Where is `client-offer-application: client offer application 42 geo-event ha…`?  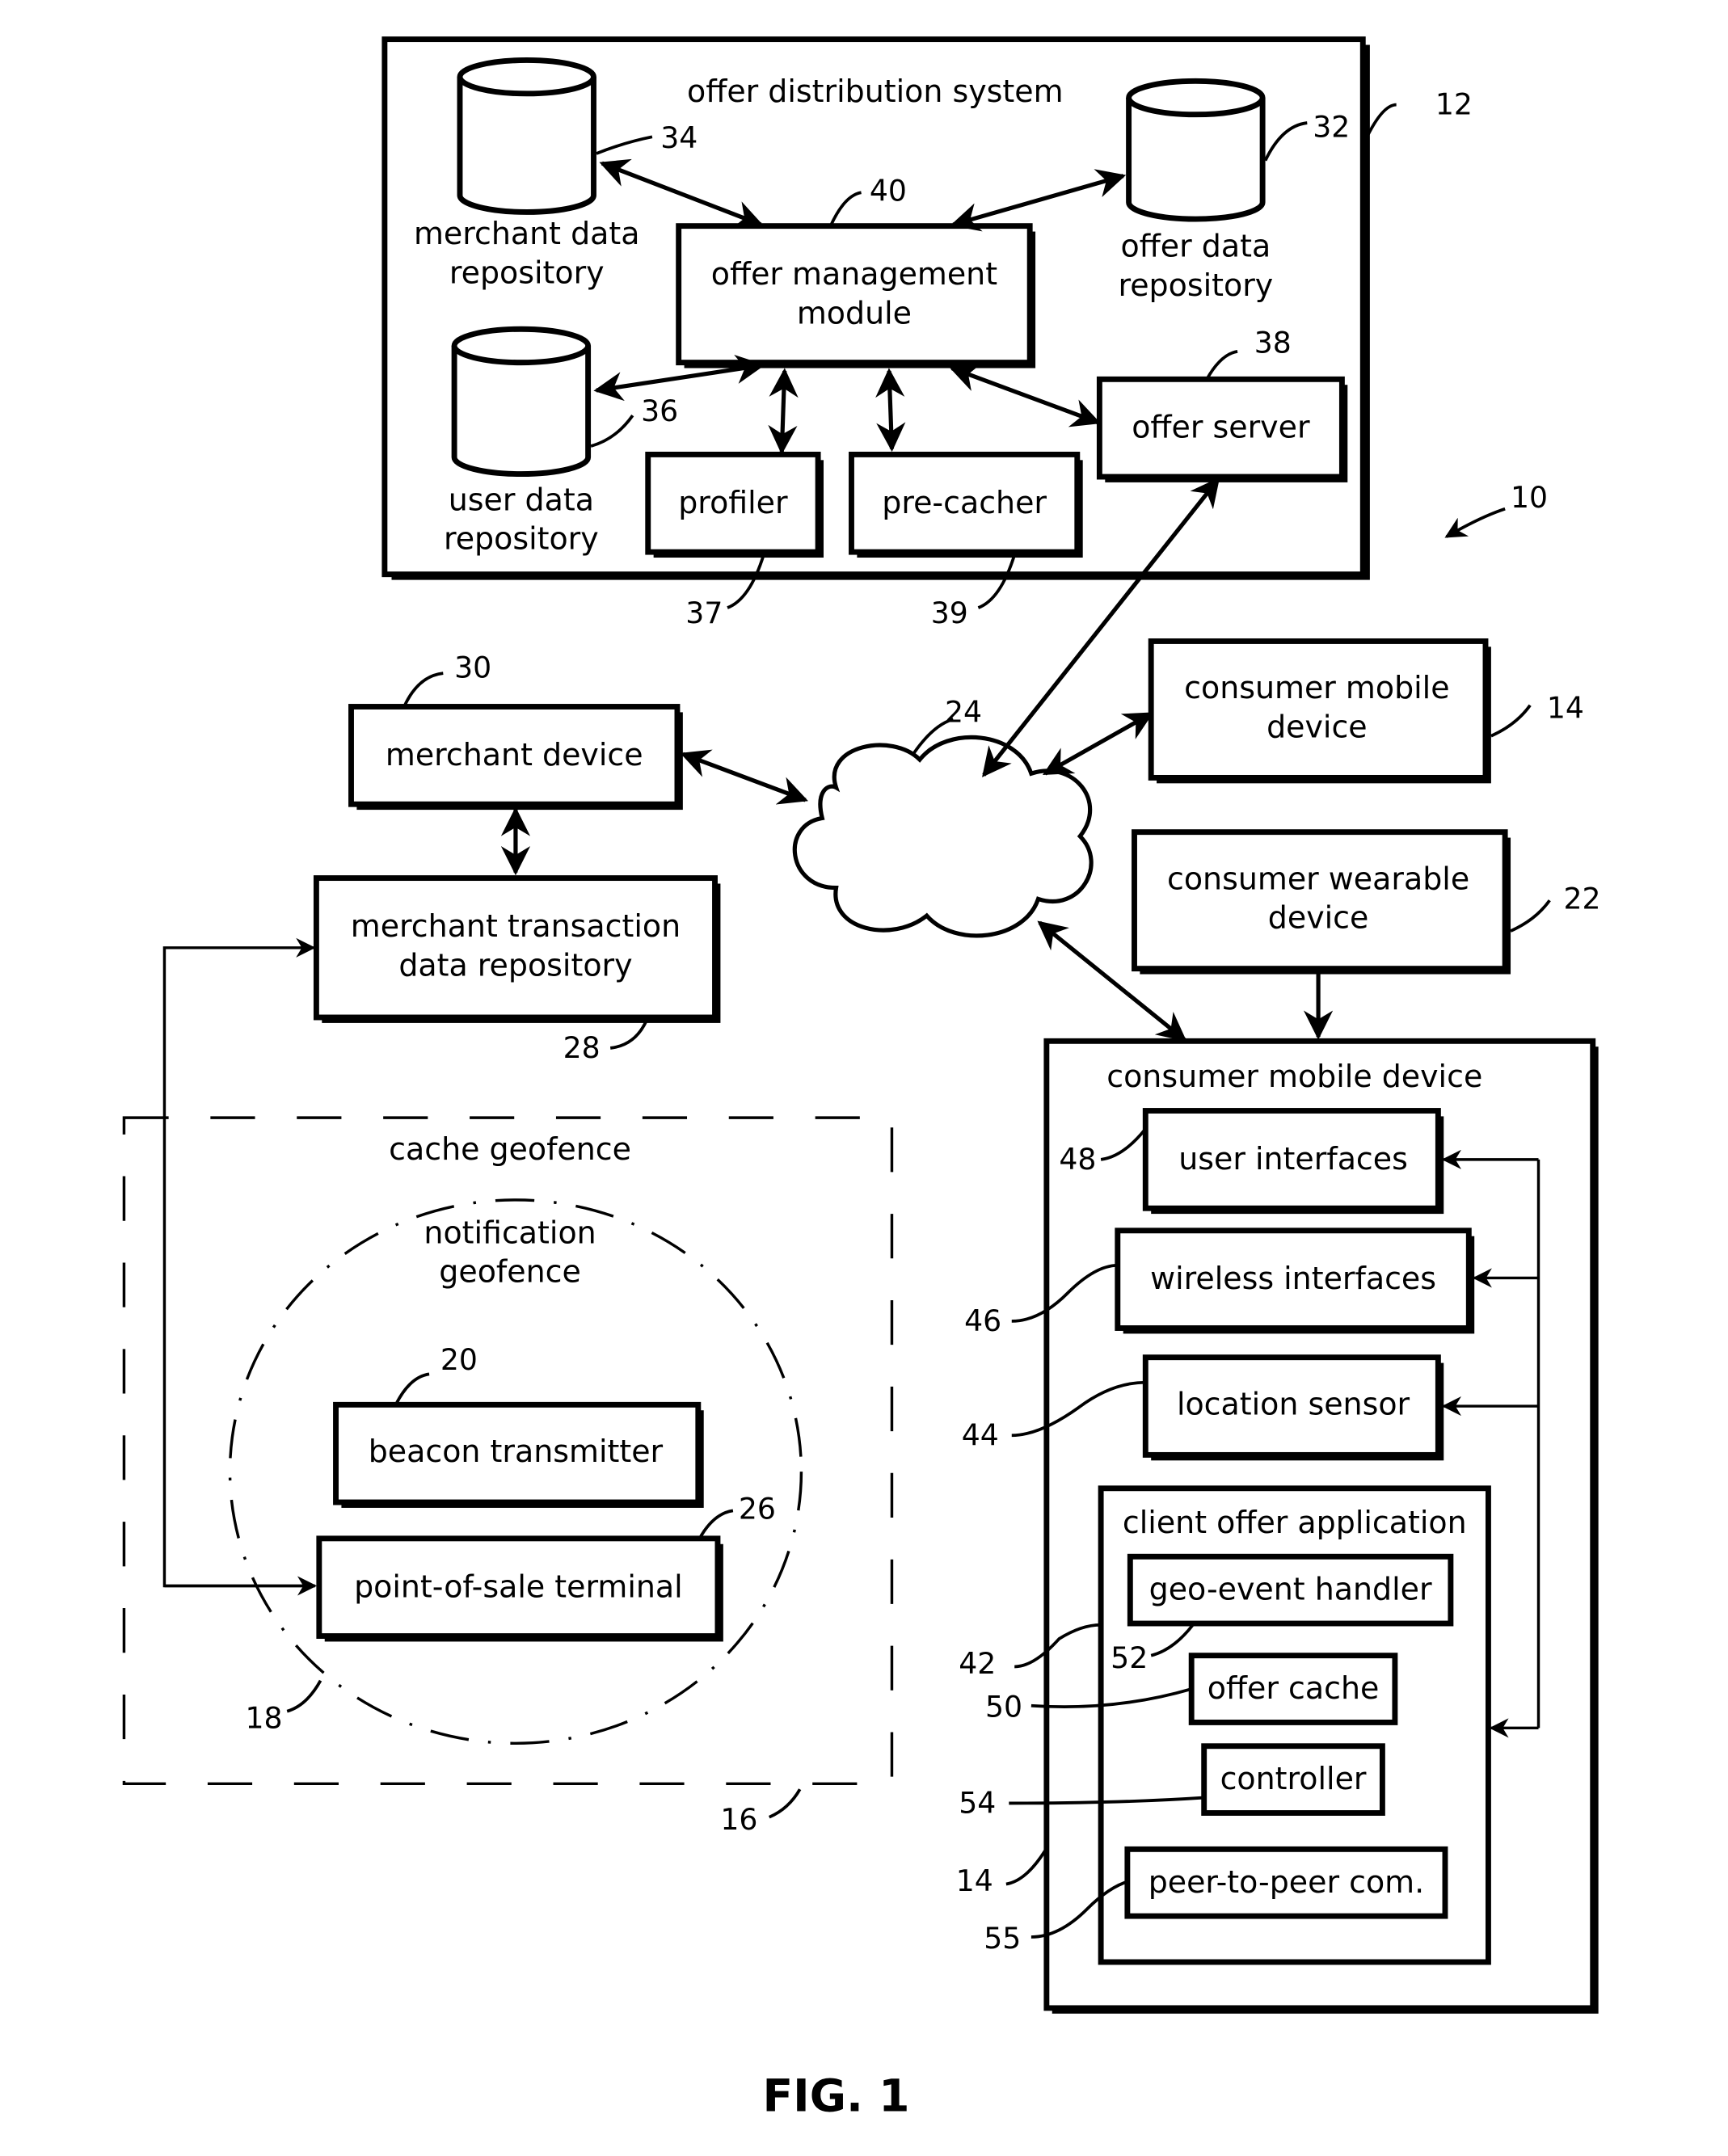
client-offer-application: client offer application 42 geo-event ha… is located at coordinates (1225, 1725).